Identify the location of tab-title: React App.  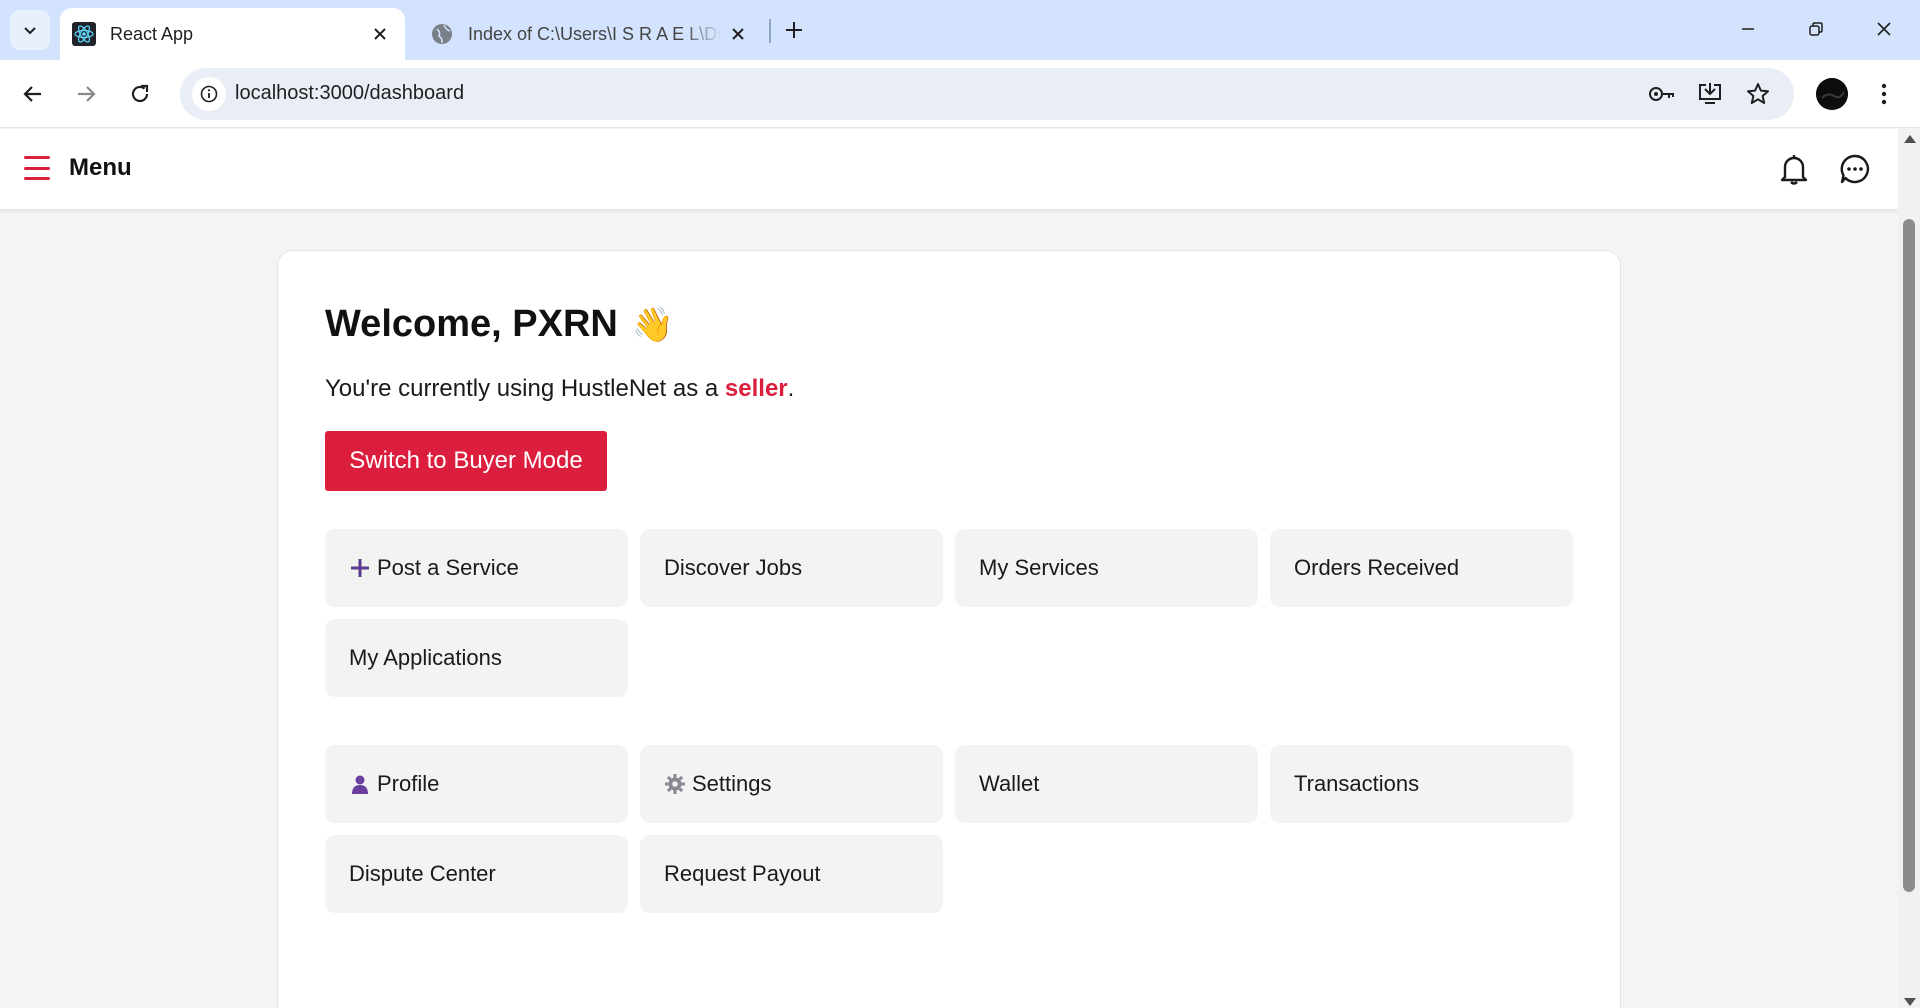
(152, 33).